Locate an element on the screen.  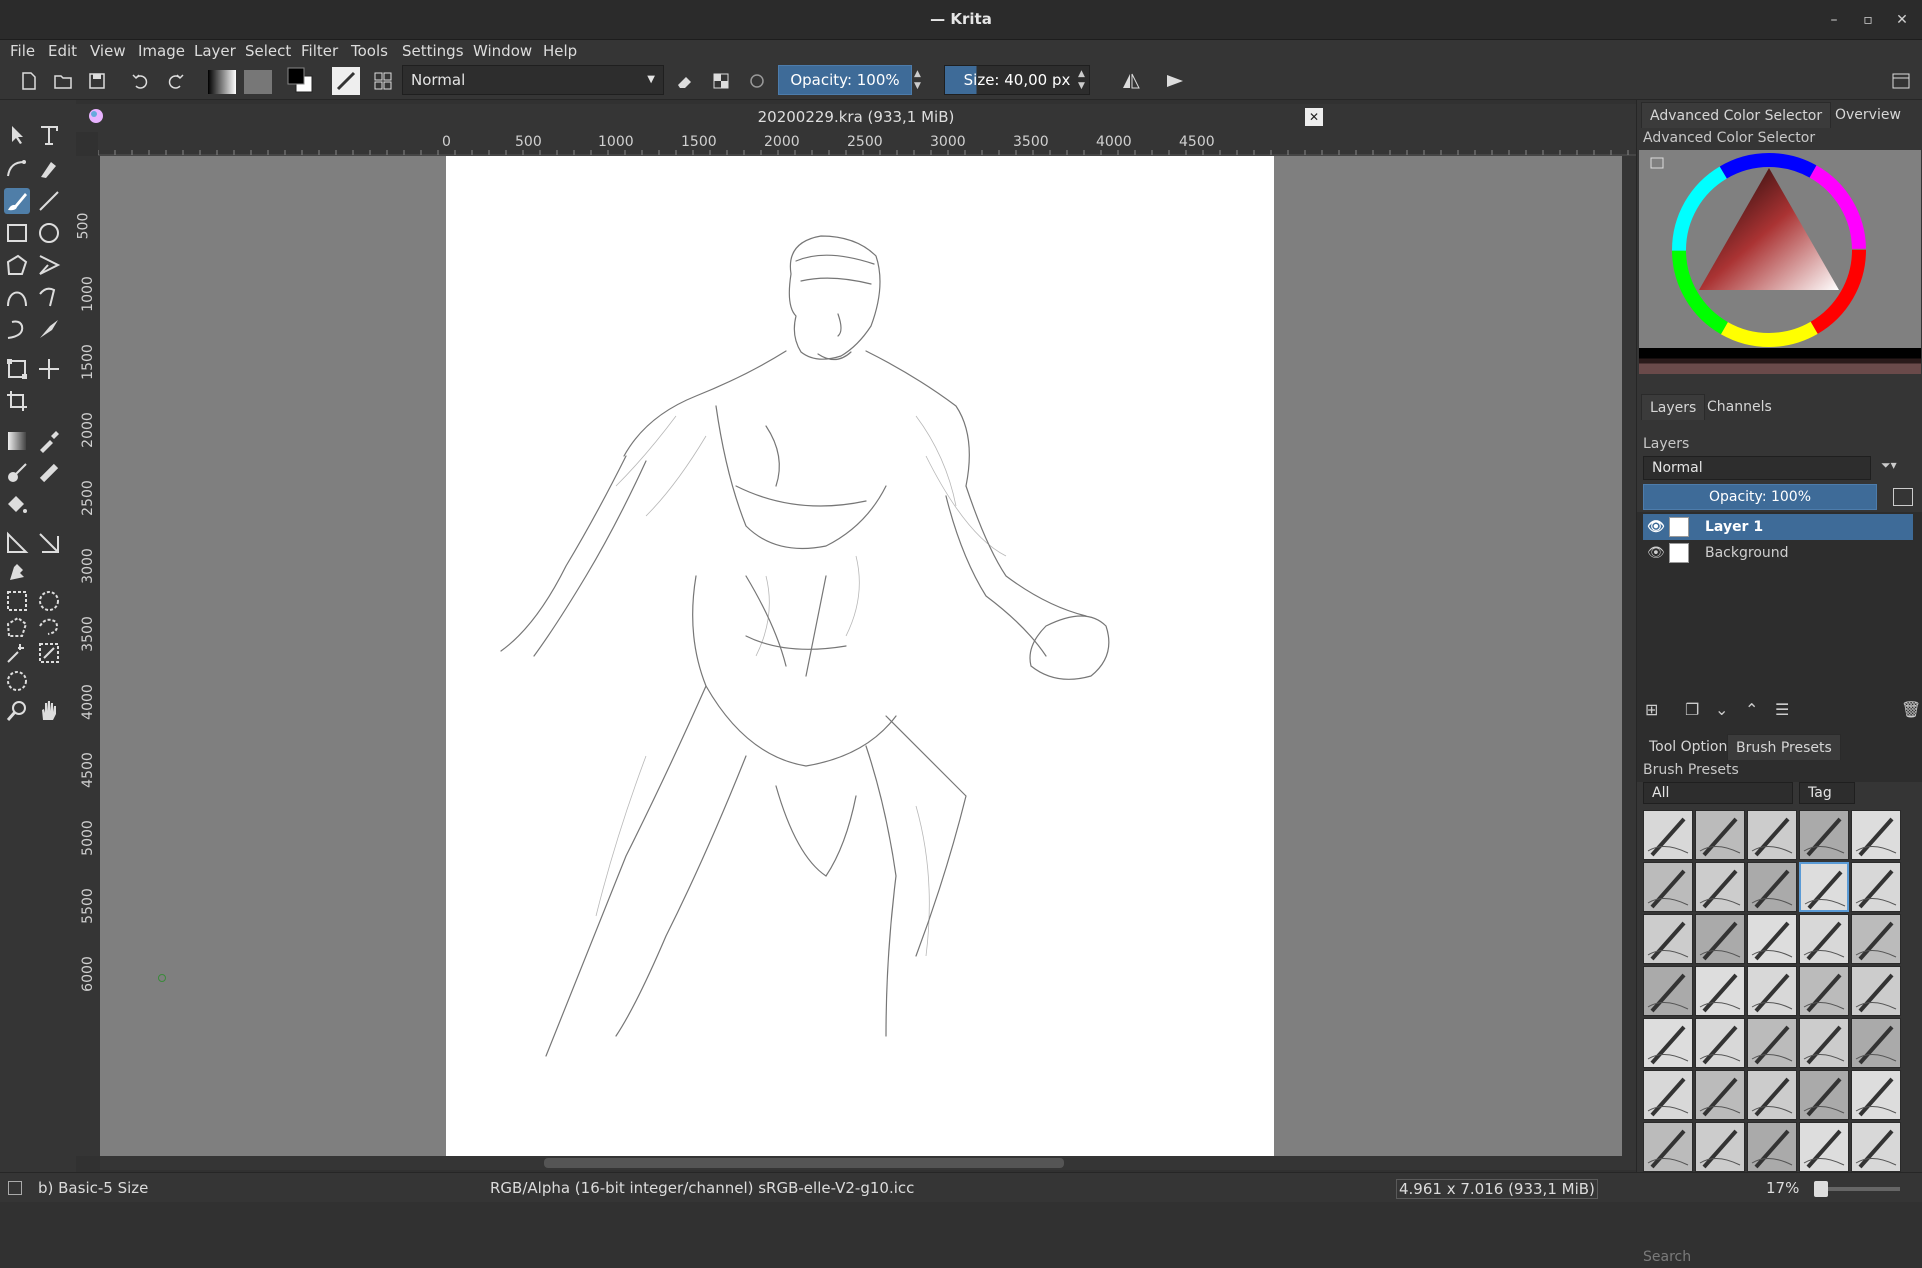
polygon-select-tool-icon is located at coordinates (17, 627).